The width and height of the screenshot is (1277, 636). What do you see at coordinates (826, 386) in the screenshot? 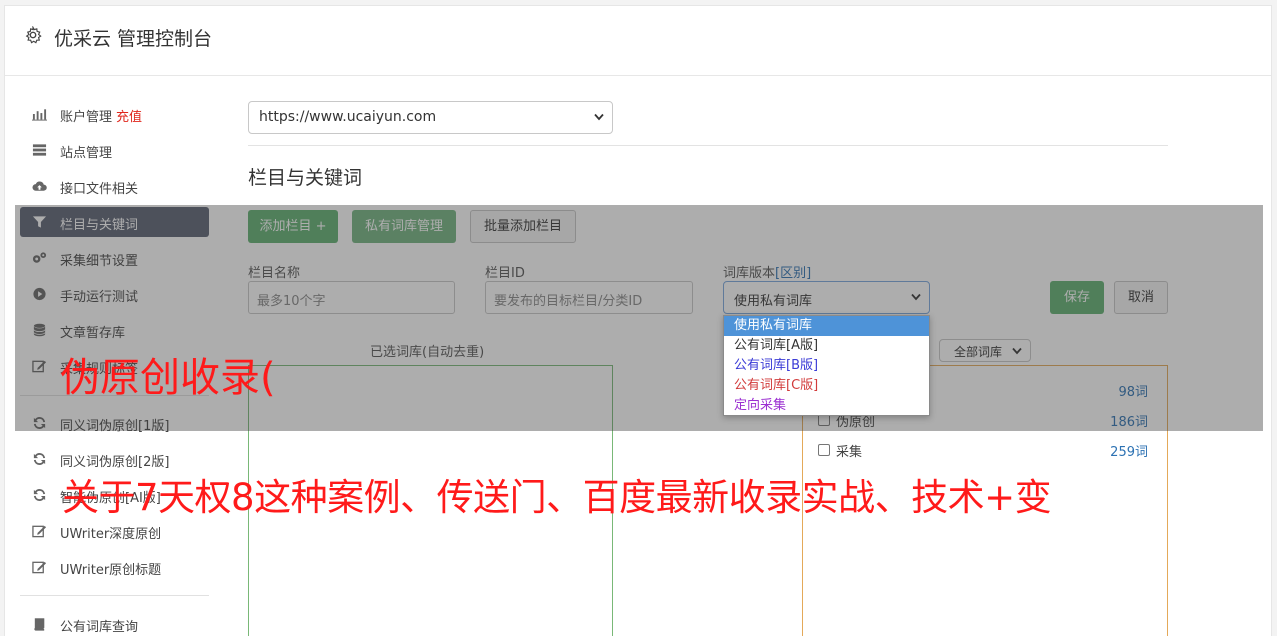
I see `dropdown-option-public-c: 公有词库[C版]` at bounding box center [826, 386].